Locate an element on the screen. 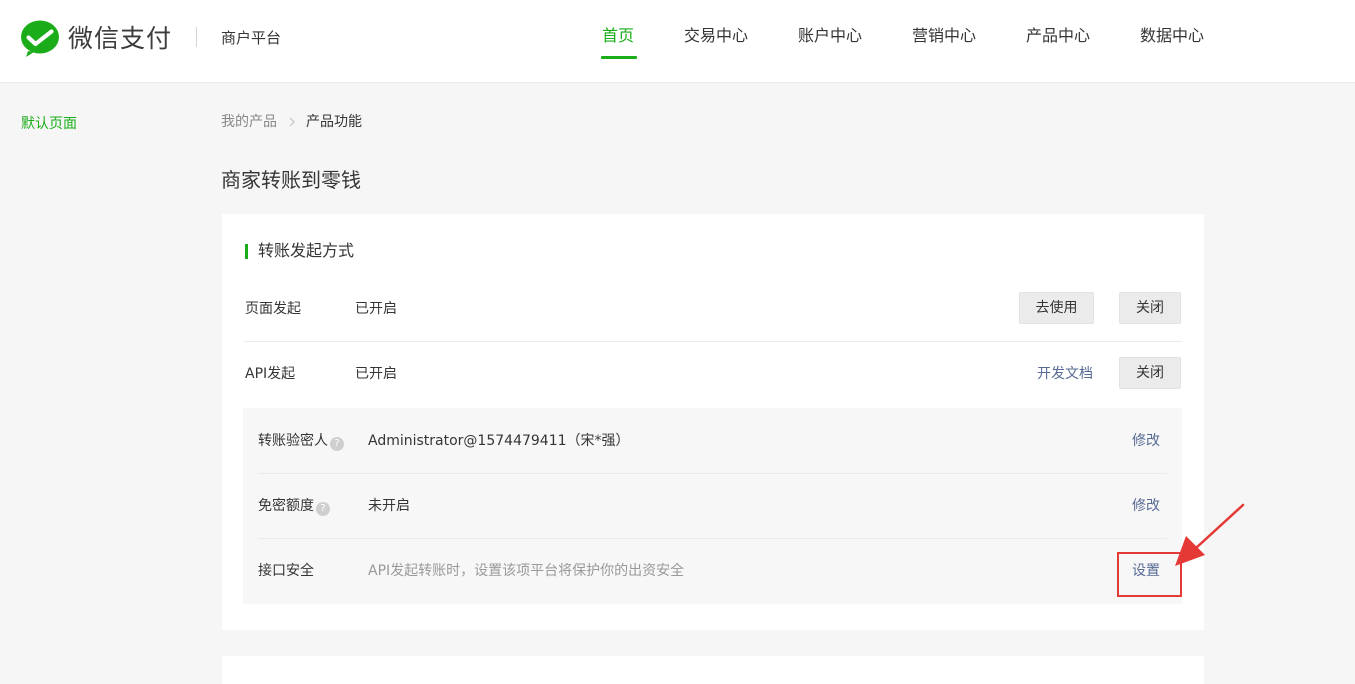 The height and width of the screenshot is (684, 1355). sub-row-free-limit-label: 免密额度 is located at coordinates (286, 506).